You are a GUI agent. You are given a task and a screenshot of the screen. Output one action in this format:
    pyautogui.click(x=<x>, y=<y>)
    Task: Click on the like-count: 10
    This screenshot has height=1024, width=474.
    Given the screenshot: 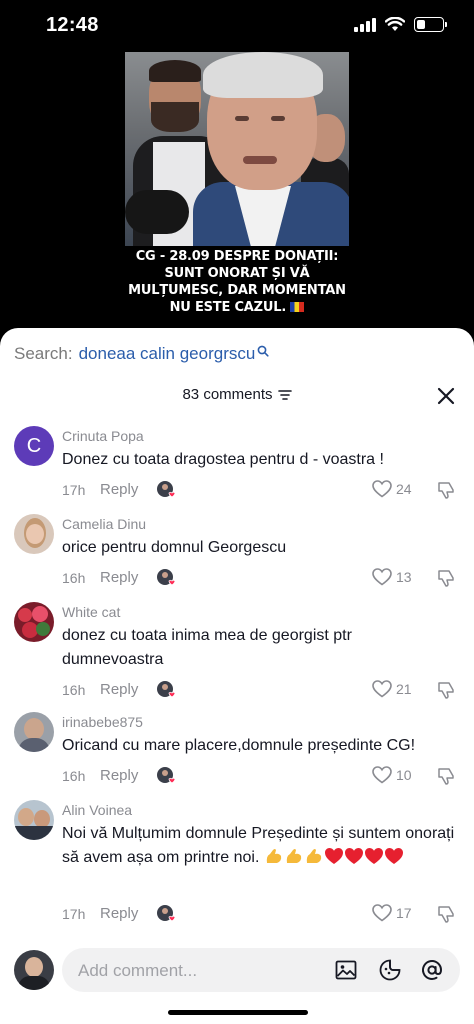 What is the action you would take?
    pyautogui.click(x=404, y=775)
    